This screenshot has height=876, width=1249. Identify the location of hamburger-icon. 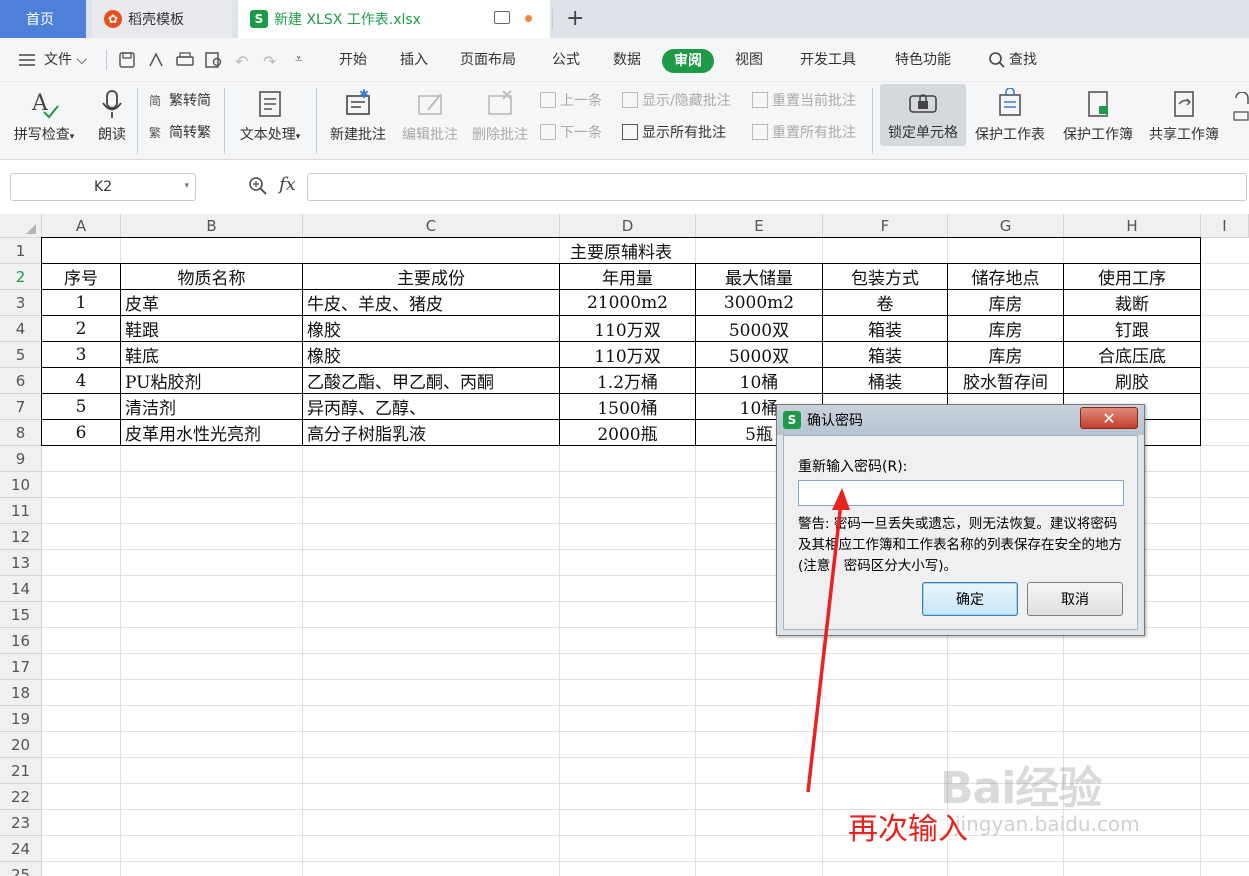
(27, 59).